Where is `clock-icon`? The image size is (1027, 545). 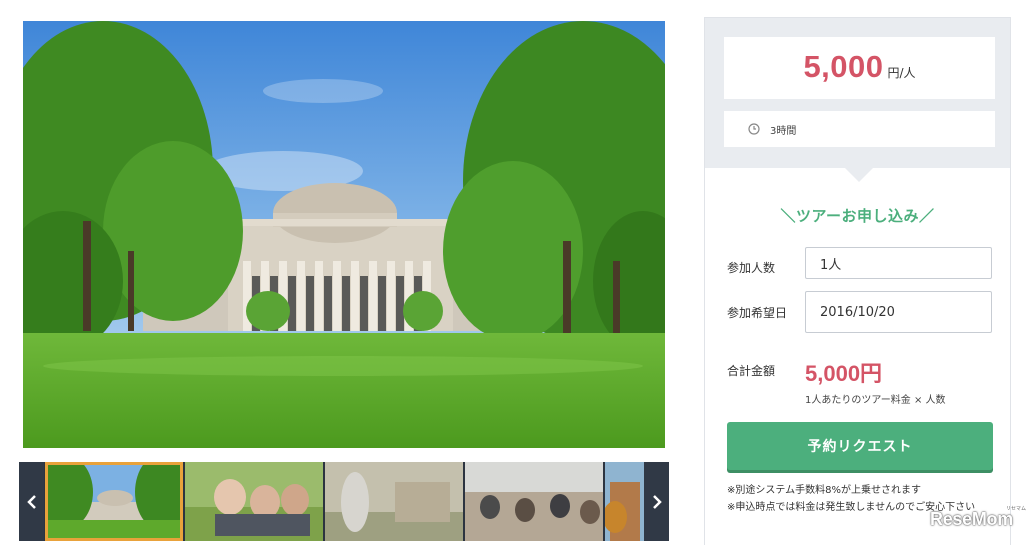
clock-icon is located at coordinates (754, 129).